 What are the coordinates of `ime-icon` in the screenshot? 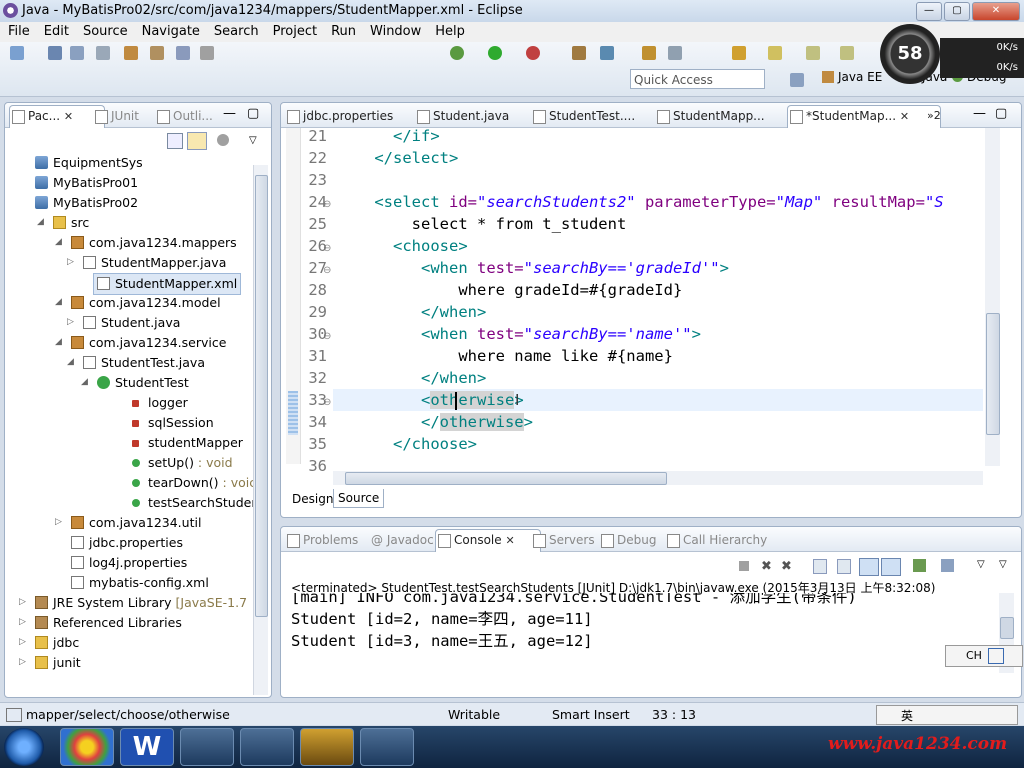 It's located at (996, 656).